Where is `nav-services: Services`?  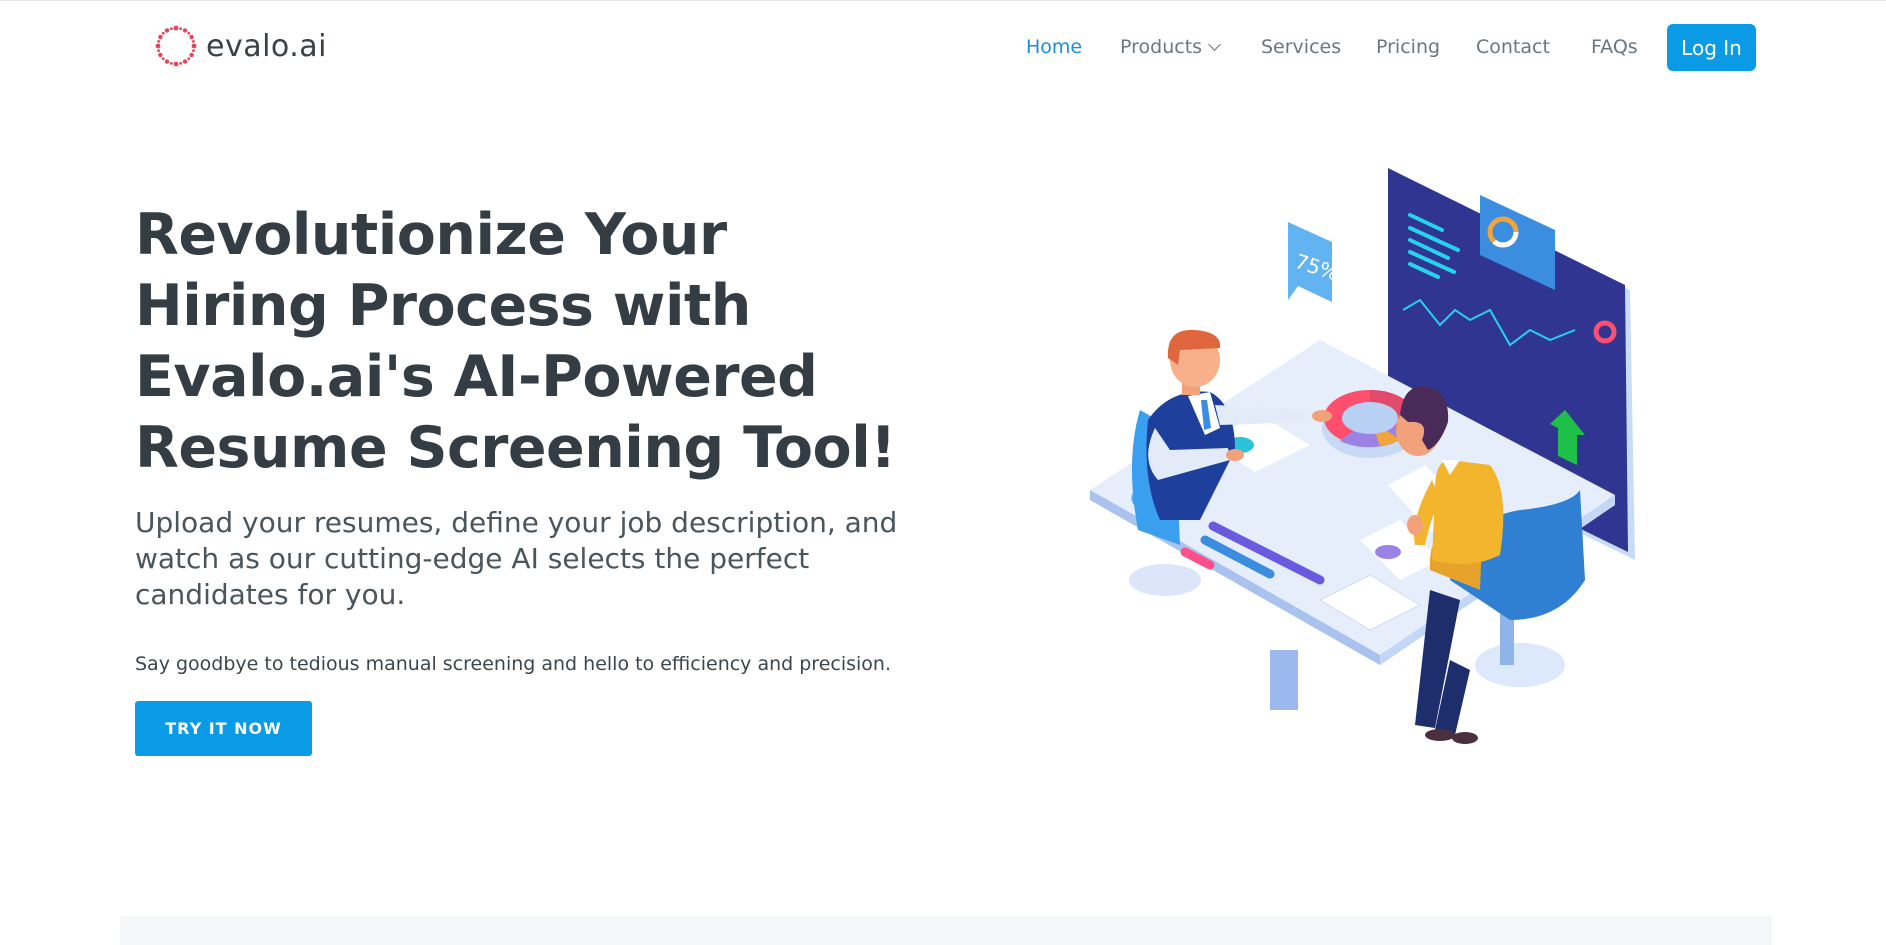 nav-services: Services is located at coordinates (1301, 47).